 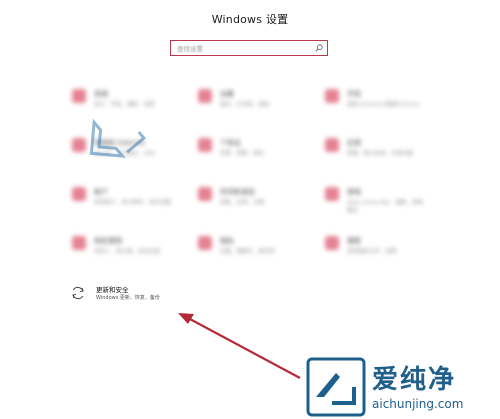 I want to click on watermark-logo-icon, so click(x=336, y=387).